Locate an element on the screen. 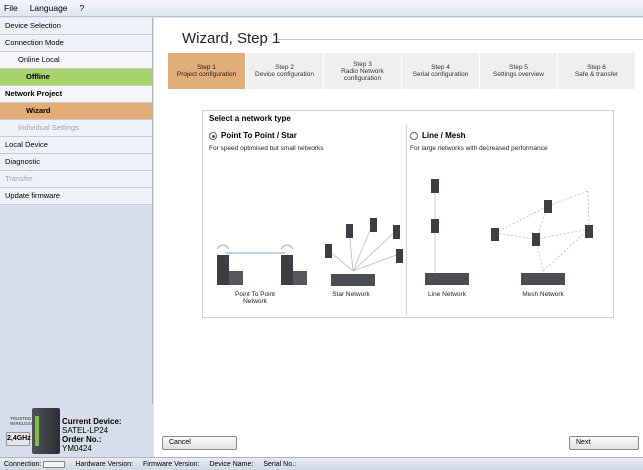  ptp-device-2b is located at coordinates (300, 278).